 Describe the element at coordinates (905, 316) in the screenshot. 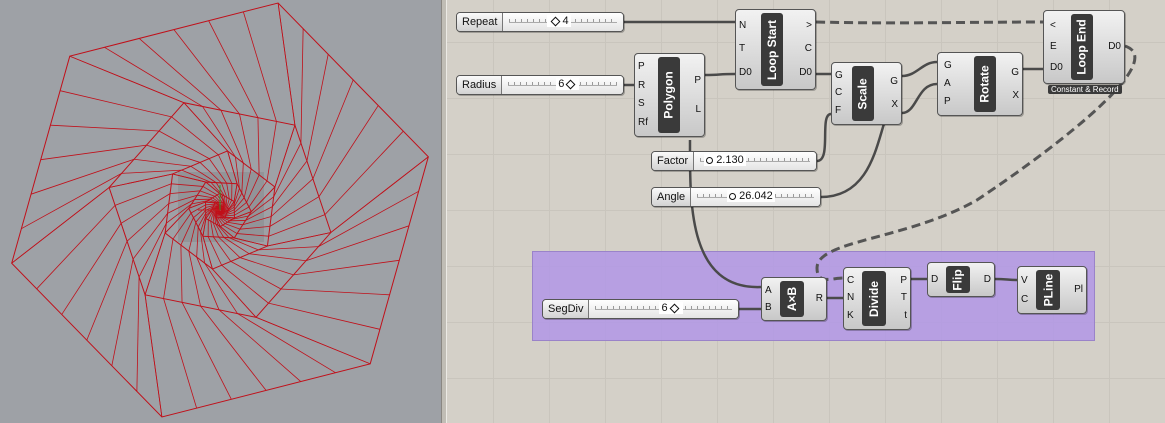

I see `output-port: t` at that location.